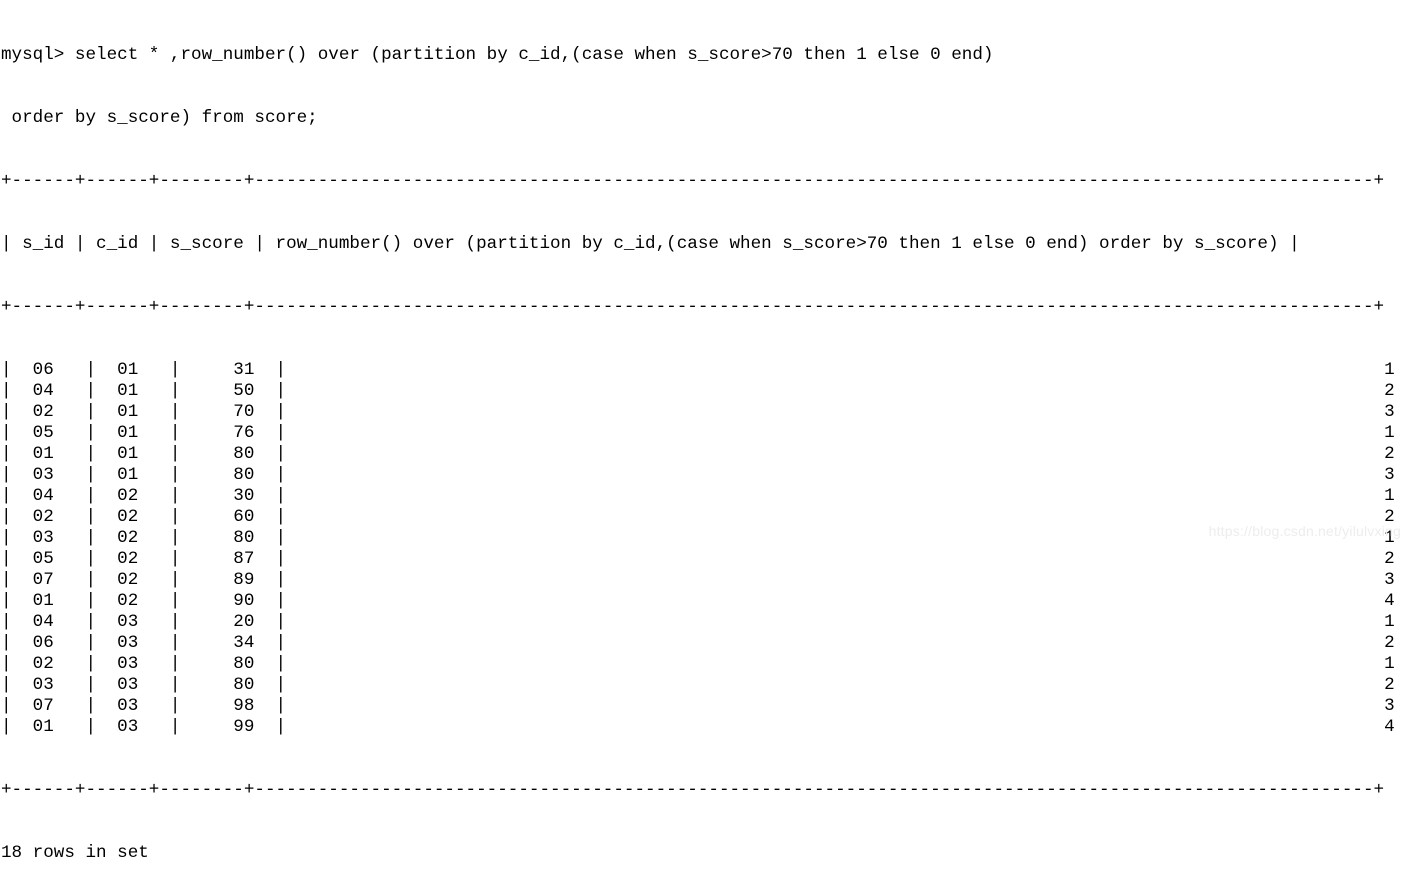 This screenshot has height=885, width=1409. I want to click on table-row: | 07 | 02 | 89 | 3 |, so click(705, 580).